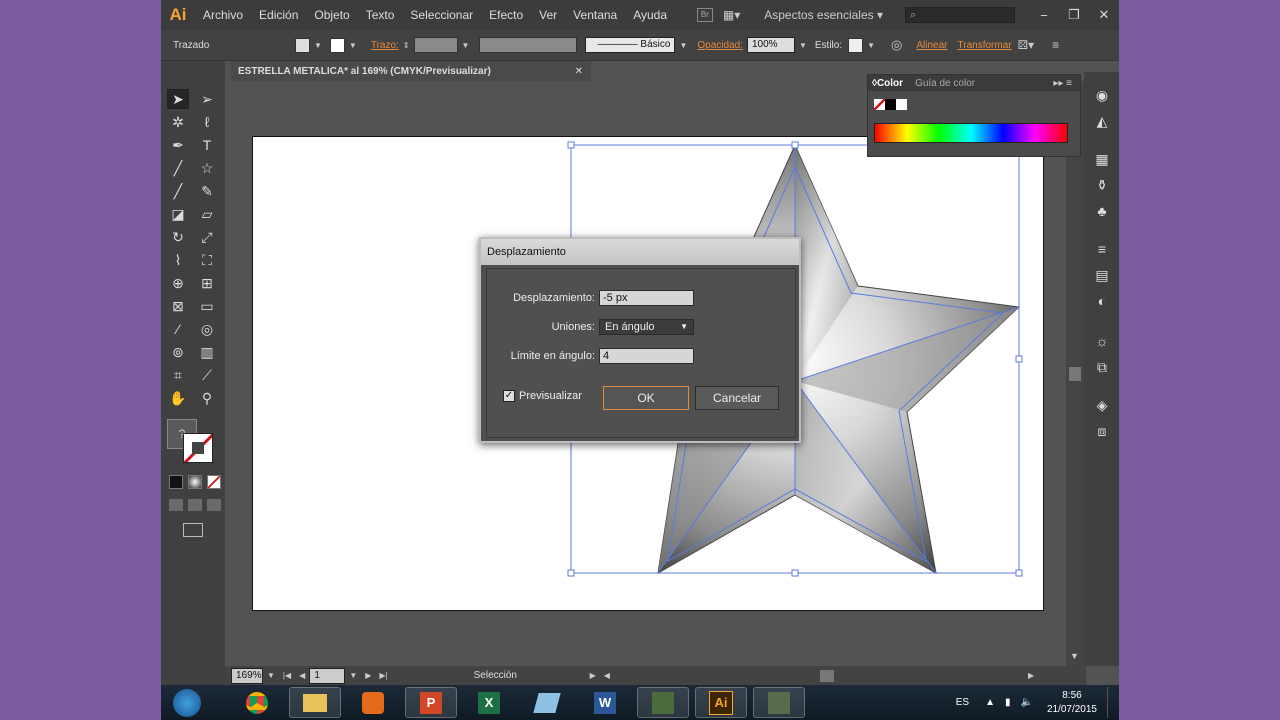 Image resolution: width=1280 pixels, height=720 pixels. What do you see at coordinates (890, 104) in the screenshot?
I see `black-swatch` at bounding box center [890, 104].